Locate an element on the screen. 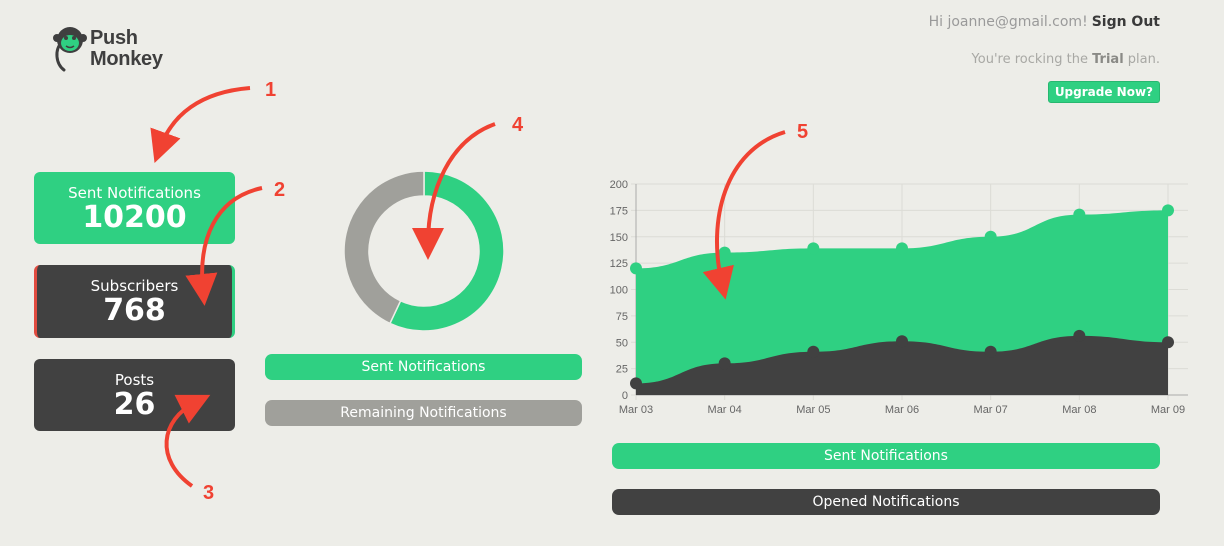  x-tick-label: Mar 05 is located at coordinates (813, 410).